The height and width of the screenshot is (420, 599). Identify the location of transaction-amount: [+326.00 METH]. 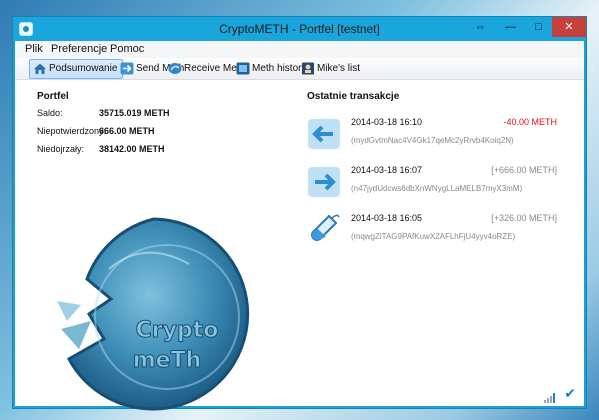
(524, 218).